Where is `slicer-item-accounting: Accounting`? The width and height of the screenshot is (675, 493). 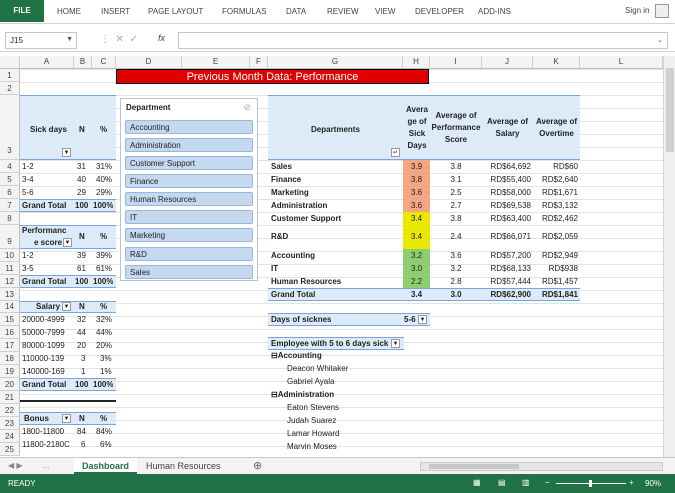
slicer-item-accounting: Accounting is located at coordinates (189, 127).